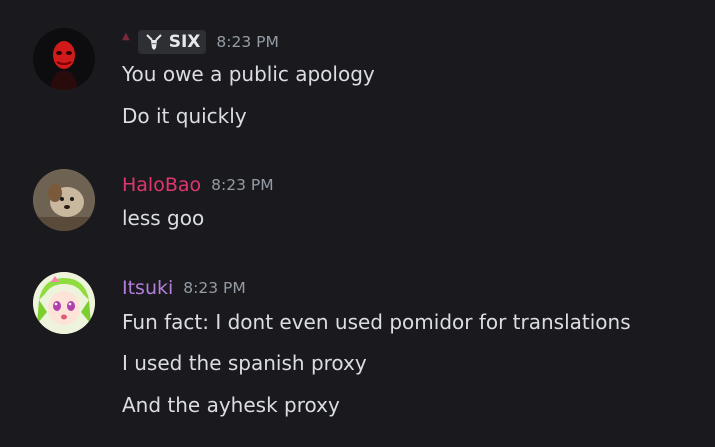  What do you see at coordinates (244, 363) in the screenshot?
I see `message-text: I used the spanish proxy` at bounding box center [244, 363].